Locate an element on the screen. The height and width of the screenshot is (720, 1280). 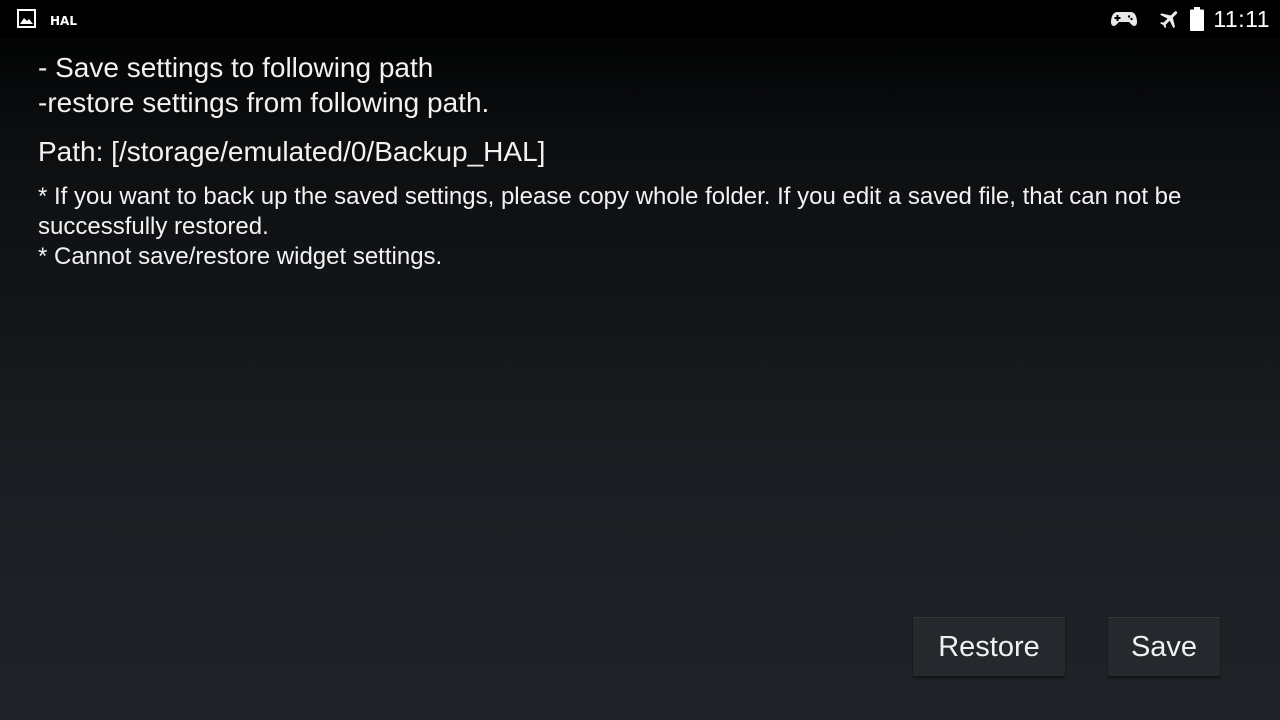
notification-app-label: HAL is located at coordinates (63, 21).